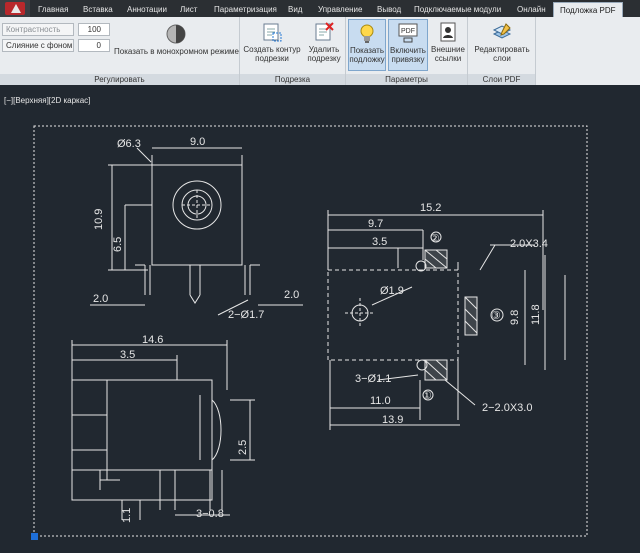 This screenshot has height=553, width=640. Describe the element at coordinates (99, 219) in the screenshot. I see `dim-text: 10.9` at that location.